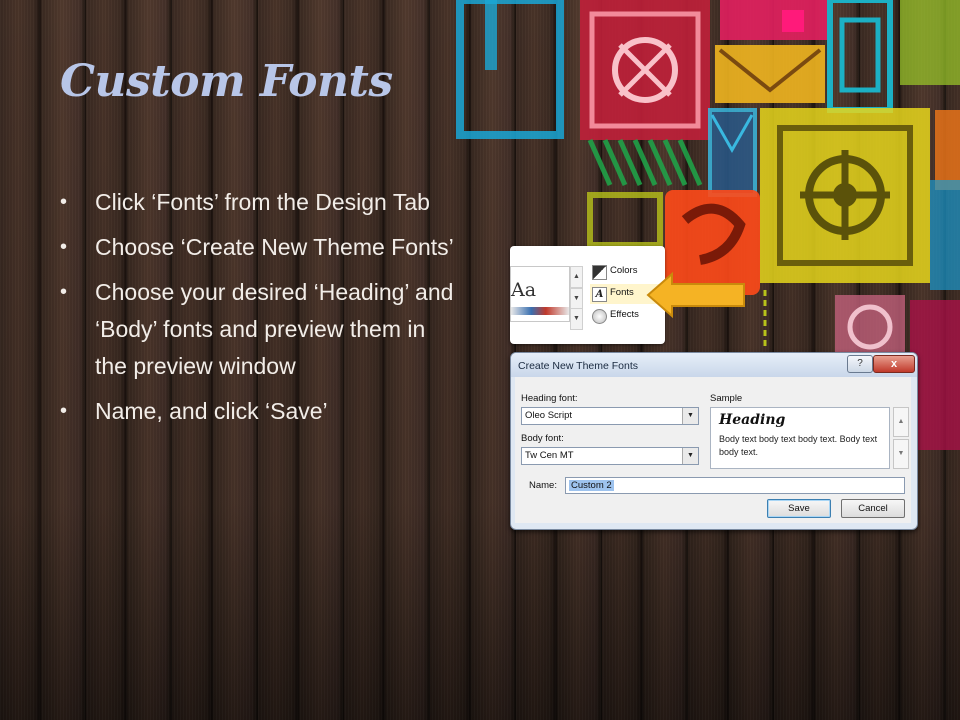  What do you see at coordinates (624, 270) in the screenshot?
I see `colors-label: Colors` at bounding box center [624, 270].